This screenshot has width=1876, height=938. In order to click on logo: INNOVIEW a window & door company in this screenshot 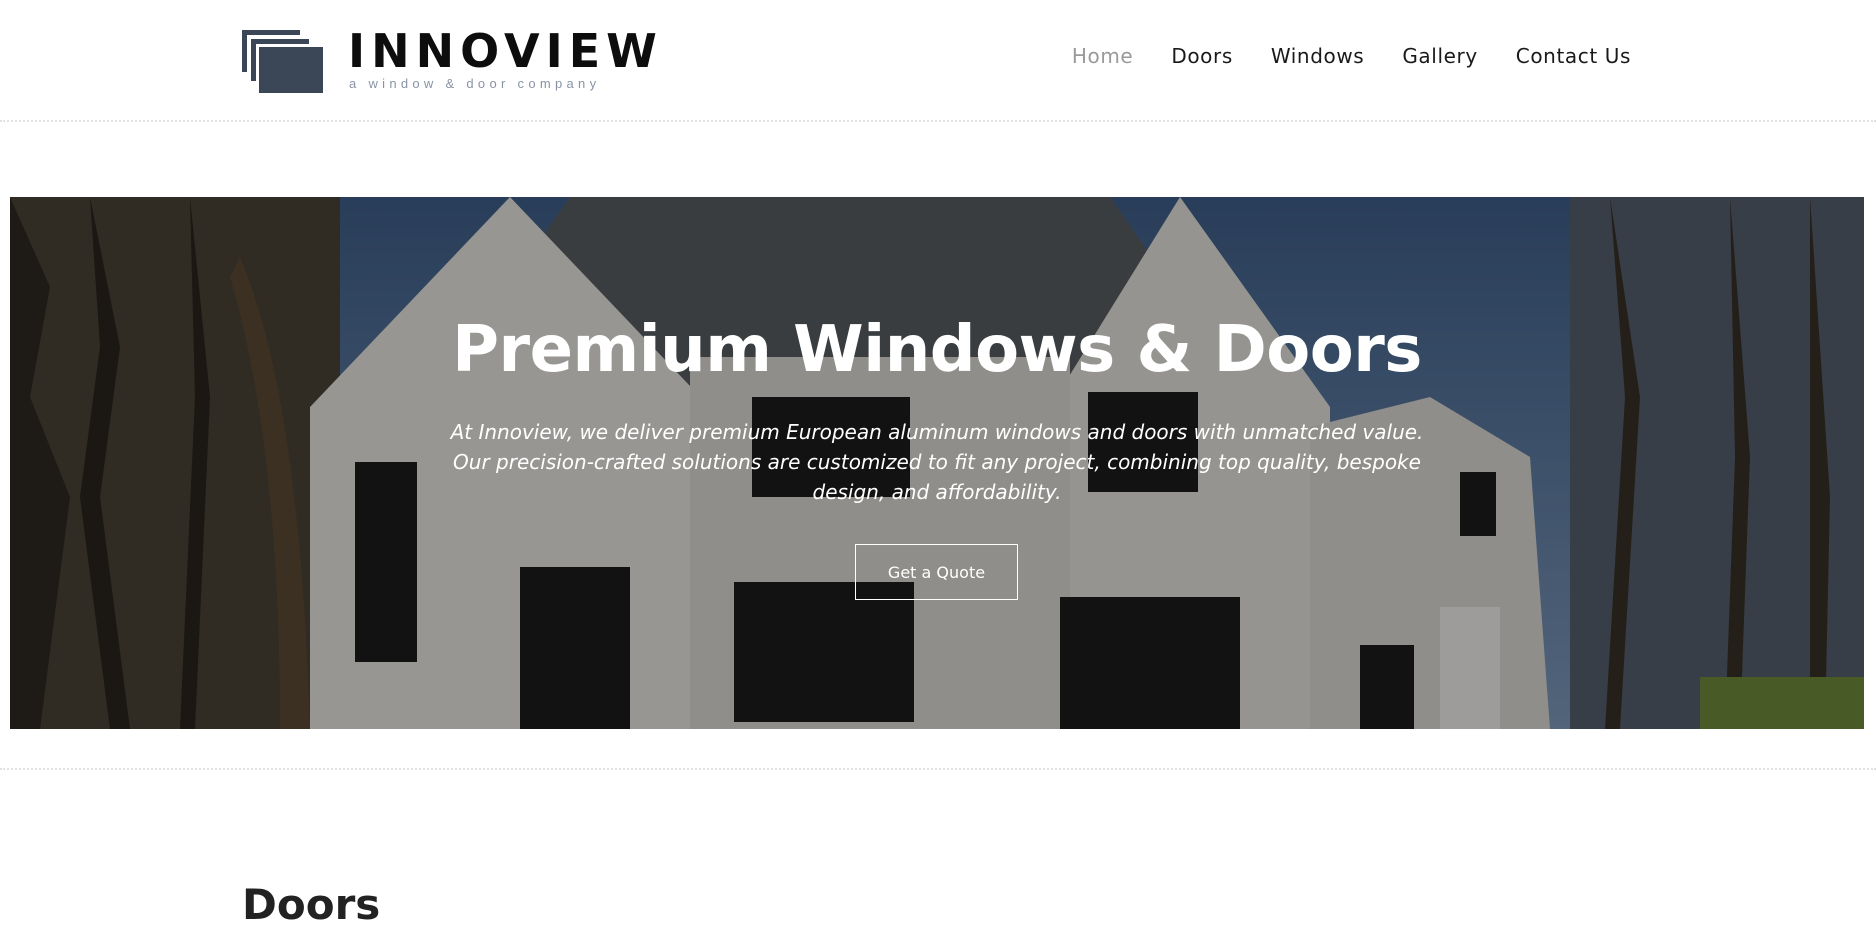, I will do `click(449, 62)`.